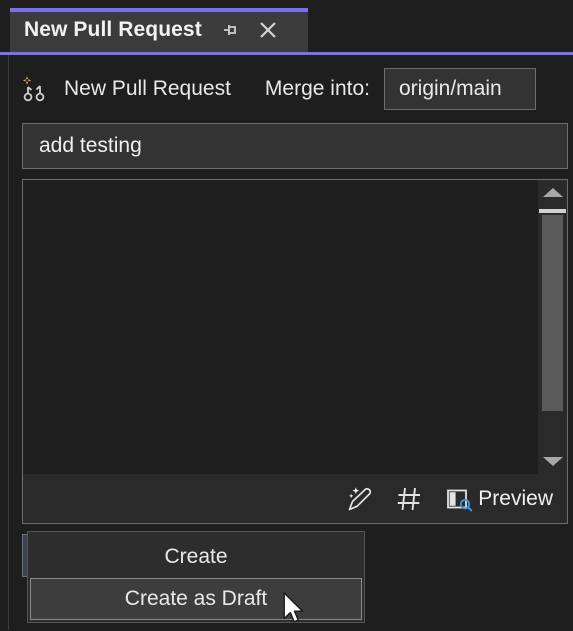 This screenshot has width=573, height=631. Describe the element at coordinates (552, 211) in the screenshot. I see `scrollbar-separator` at that location.